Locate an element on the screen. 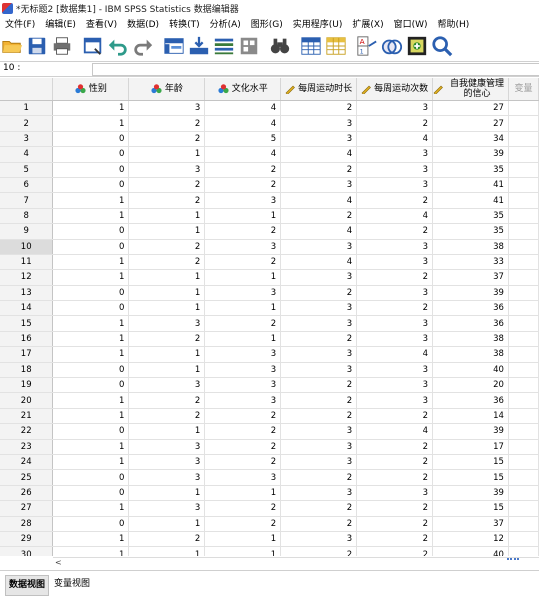 The width and height of the screenshot is (539, 601). data-cell: 15 is located at coordinates (470, 462).